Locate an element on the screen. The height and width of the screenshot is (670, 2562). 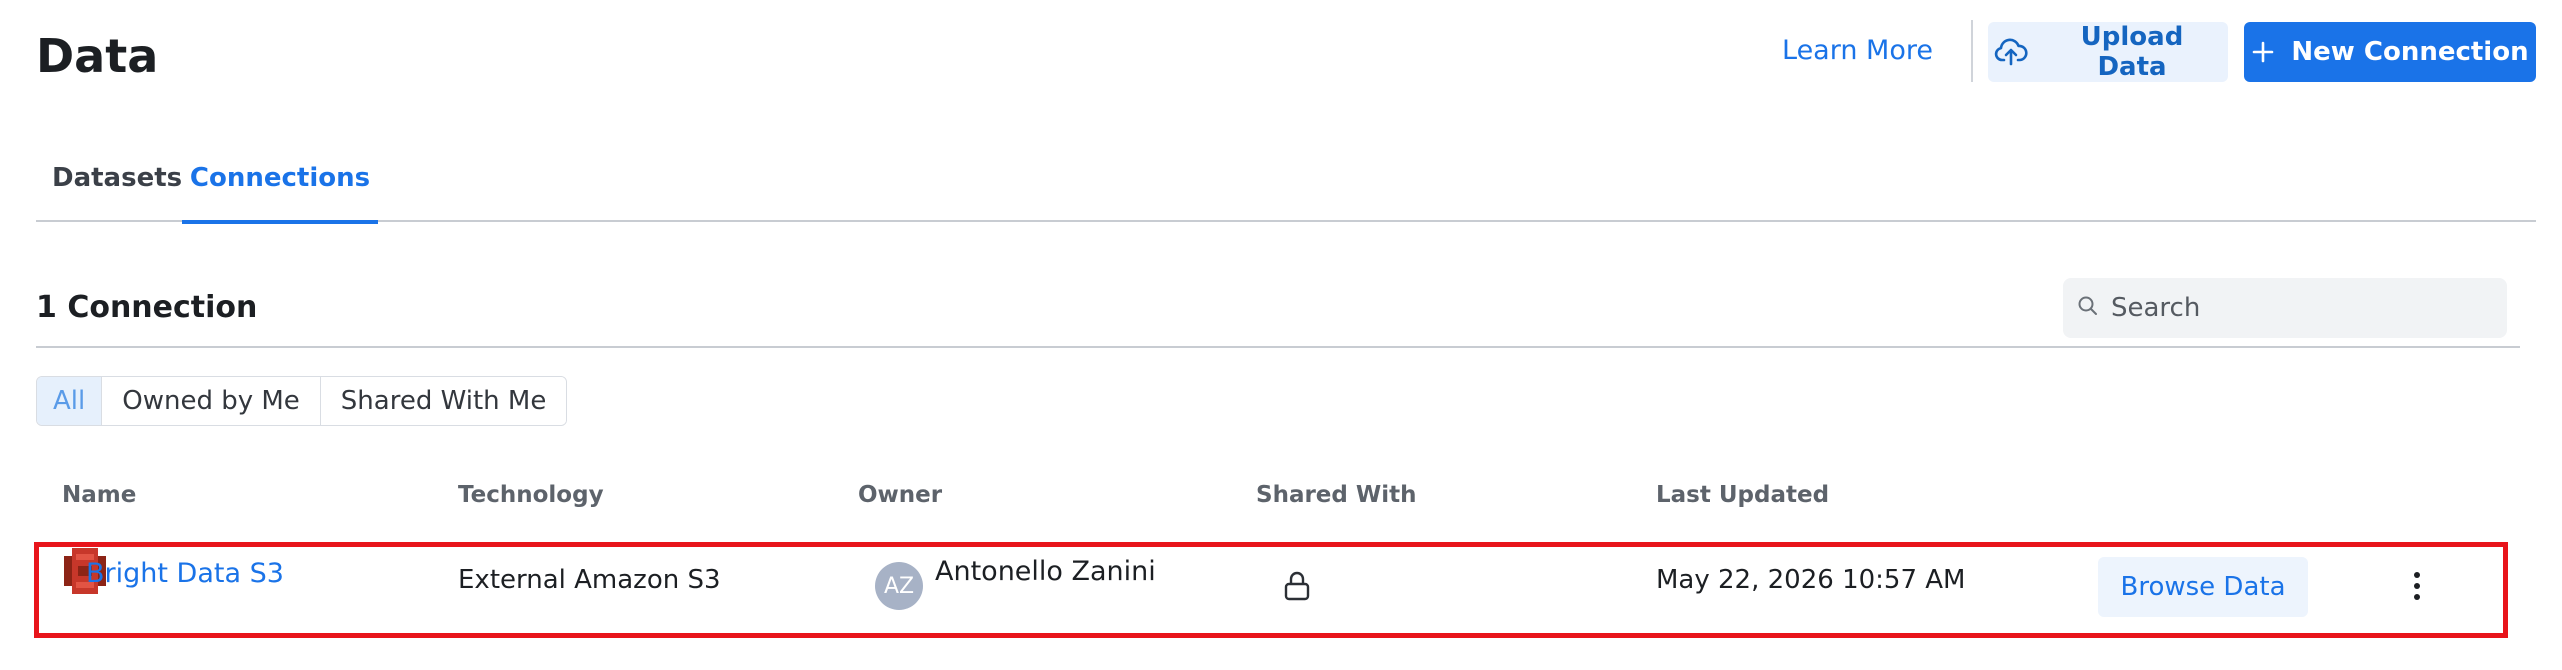
last-updated-cell: May 22, 2026 10:57 AM is located at coordinates (1811, 580).